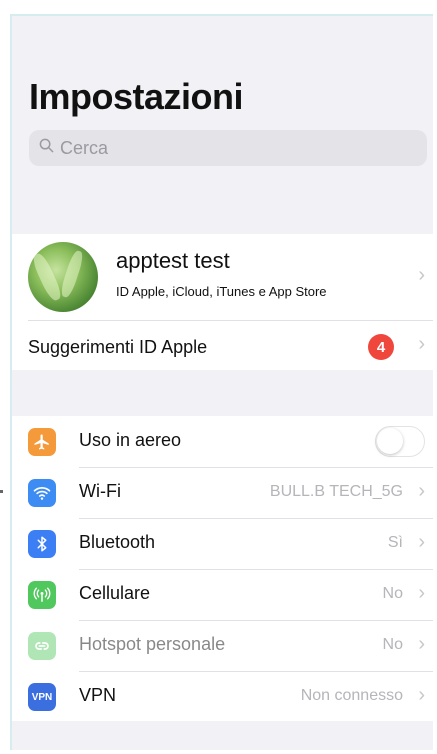 The width and height of the screenshot is (437, 754). I want to click on row-label: Uso in aereo, so click(130, 440).